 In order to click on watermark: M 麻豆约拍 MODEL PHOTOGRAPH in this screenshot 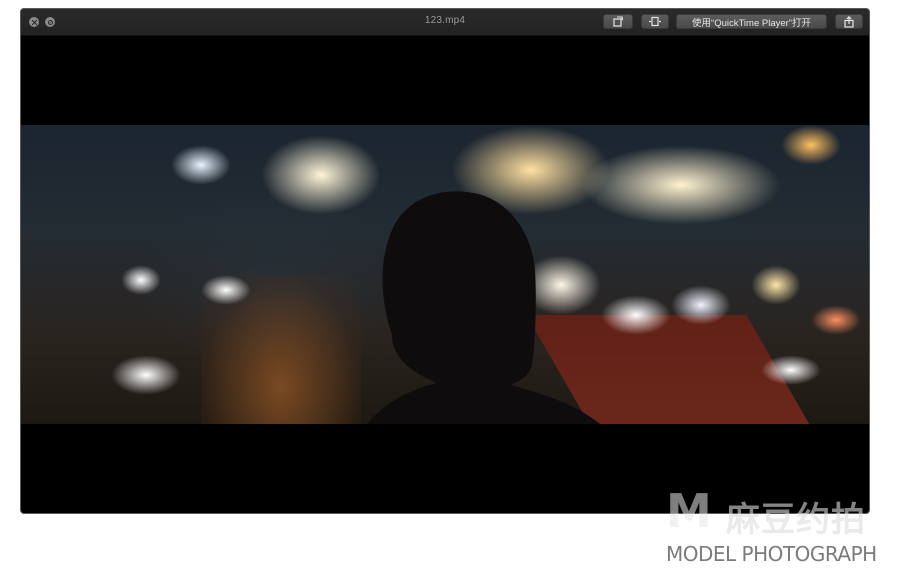, I will do `click(778, 526)`.